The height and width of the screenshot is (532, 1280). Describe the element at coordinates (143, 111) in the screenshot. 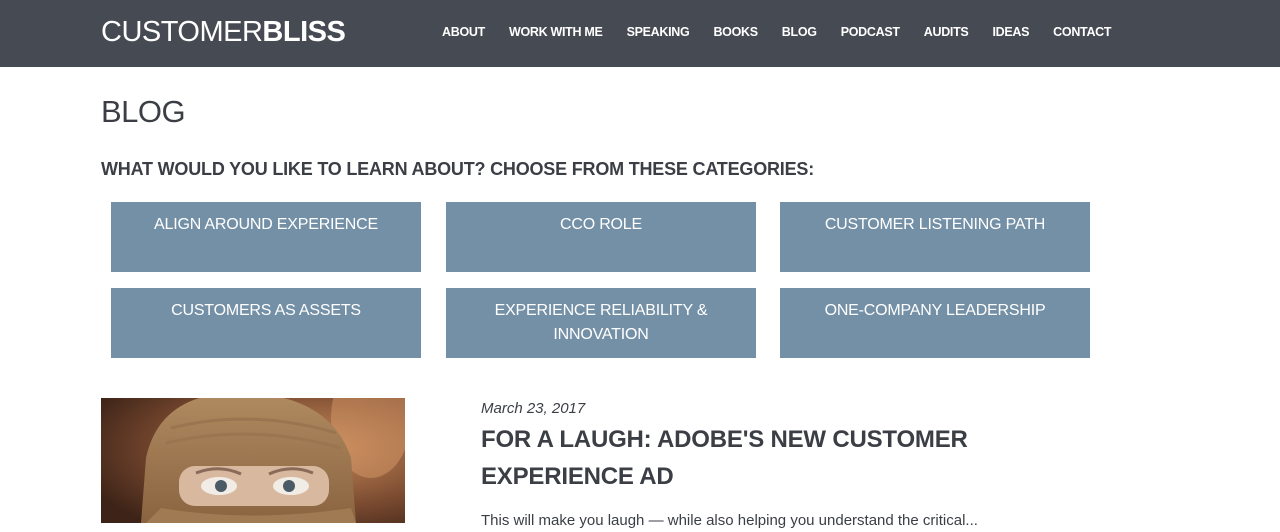

I see `page-title: BLOG` at that location.